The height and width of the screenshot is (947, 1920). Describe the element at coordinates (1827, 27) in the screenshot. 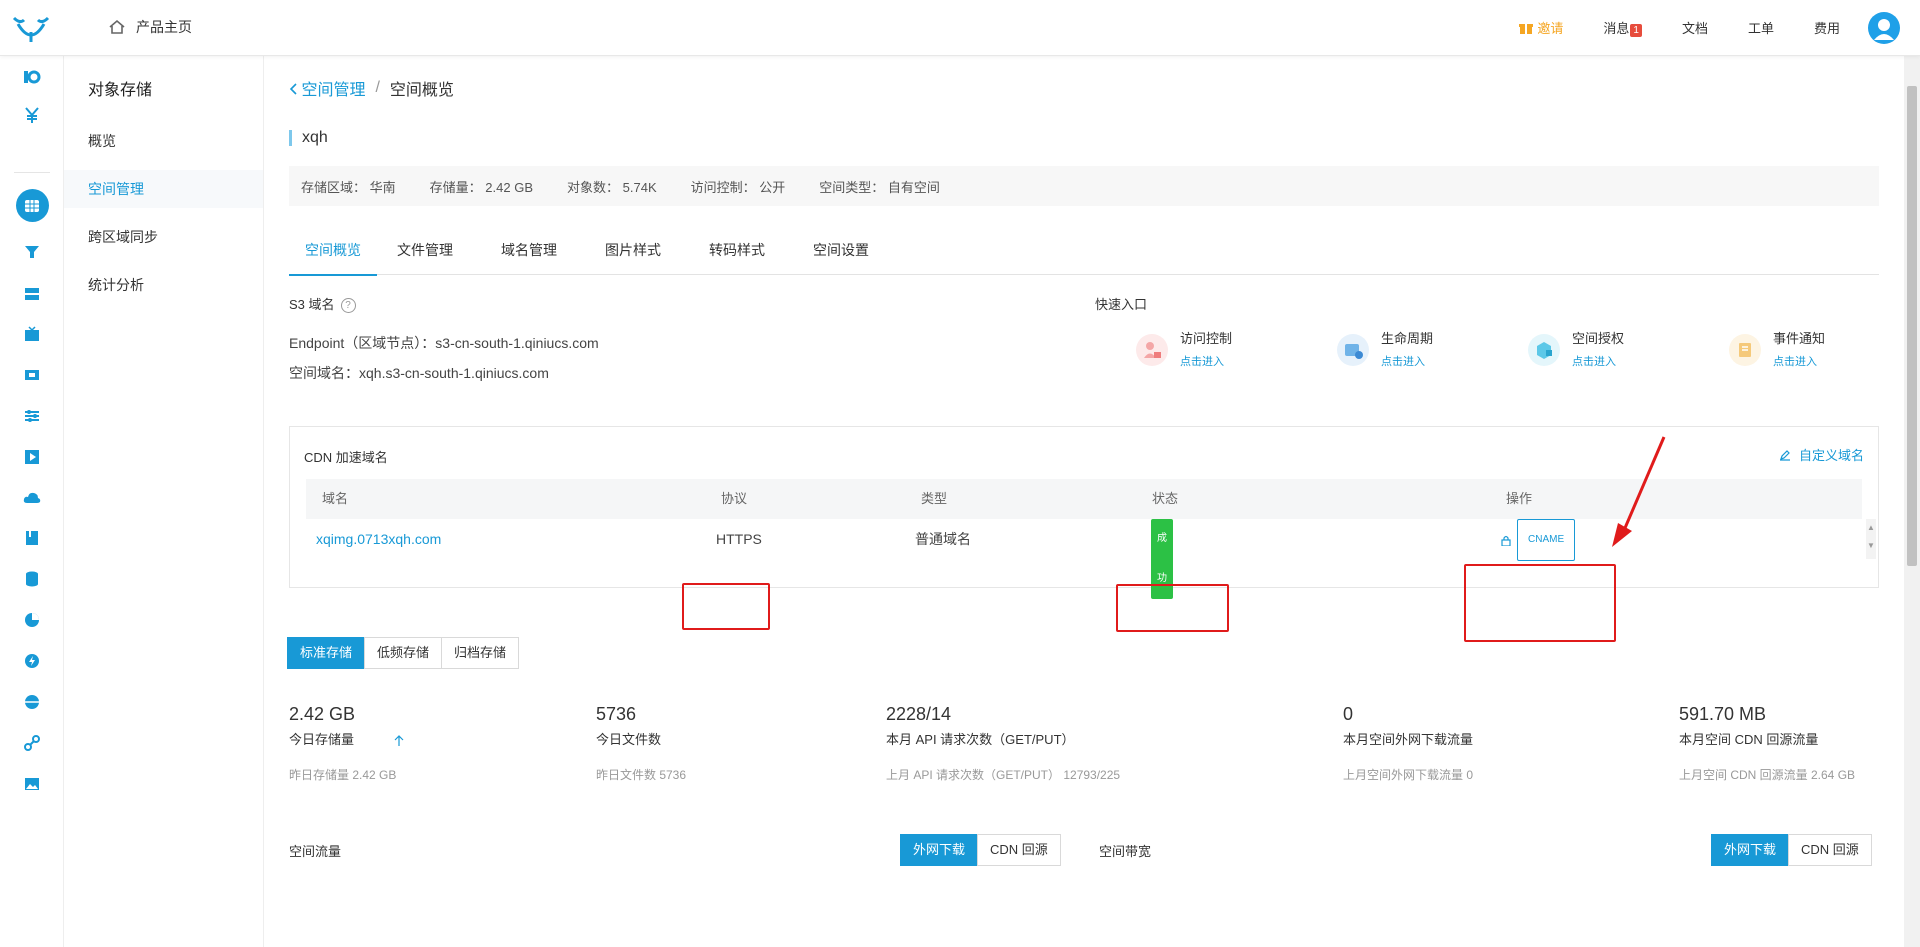

I see `billing-link: 费用` at that location.